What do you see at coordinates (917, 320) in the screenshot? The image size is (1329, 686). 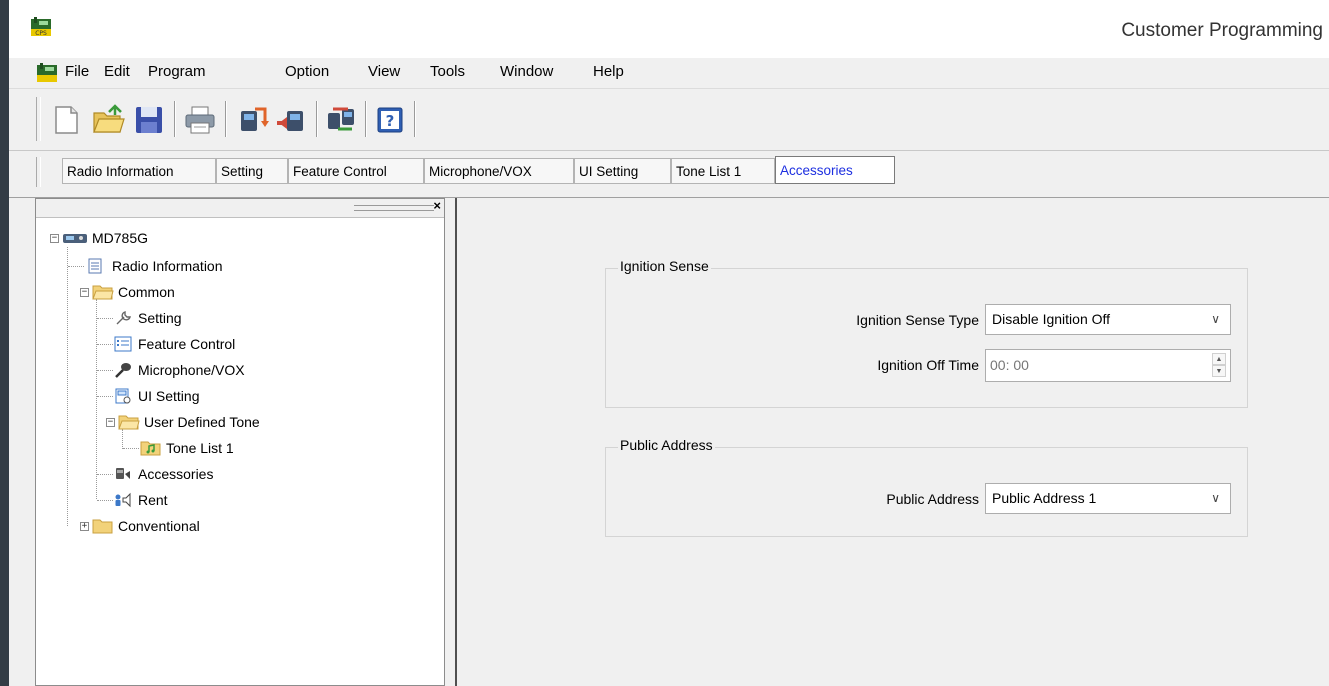 I see `ignition-sense-type-label: Ignition Sense Type` at bounding box center [917, 320].